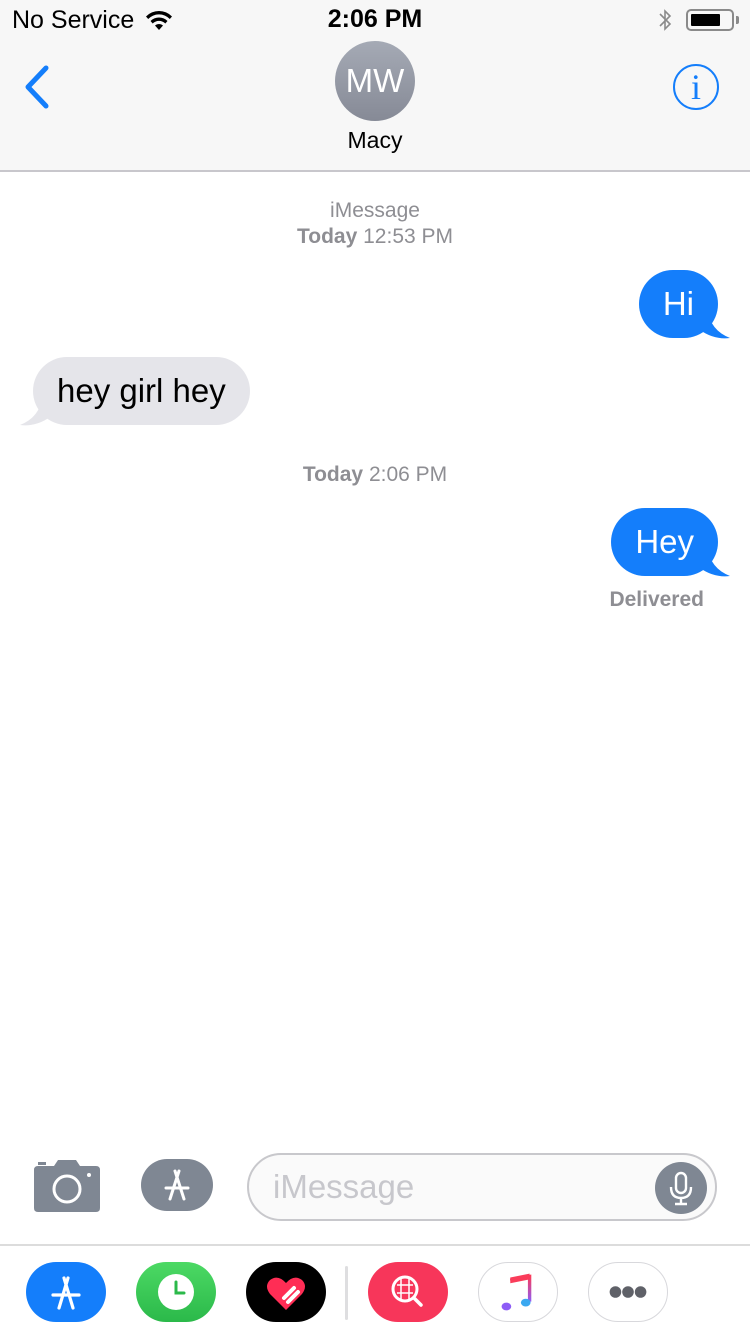  I want to click on app-drawer-item-more, so click(628, 1292).